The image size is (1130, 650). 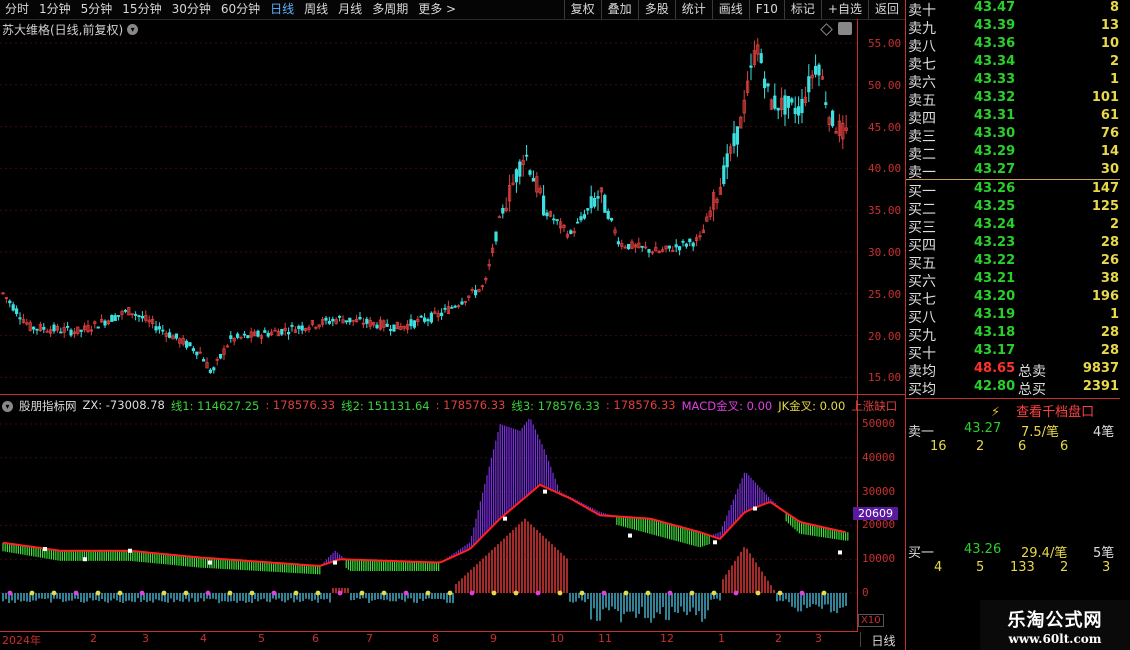 I want to click on buy-level-label: 买五, so click(x=922, y=264).